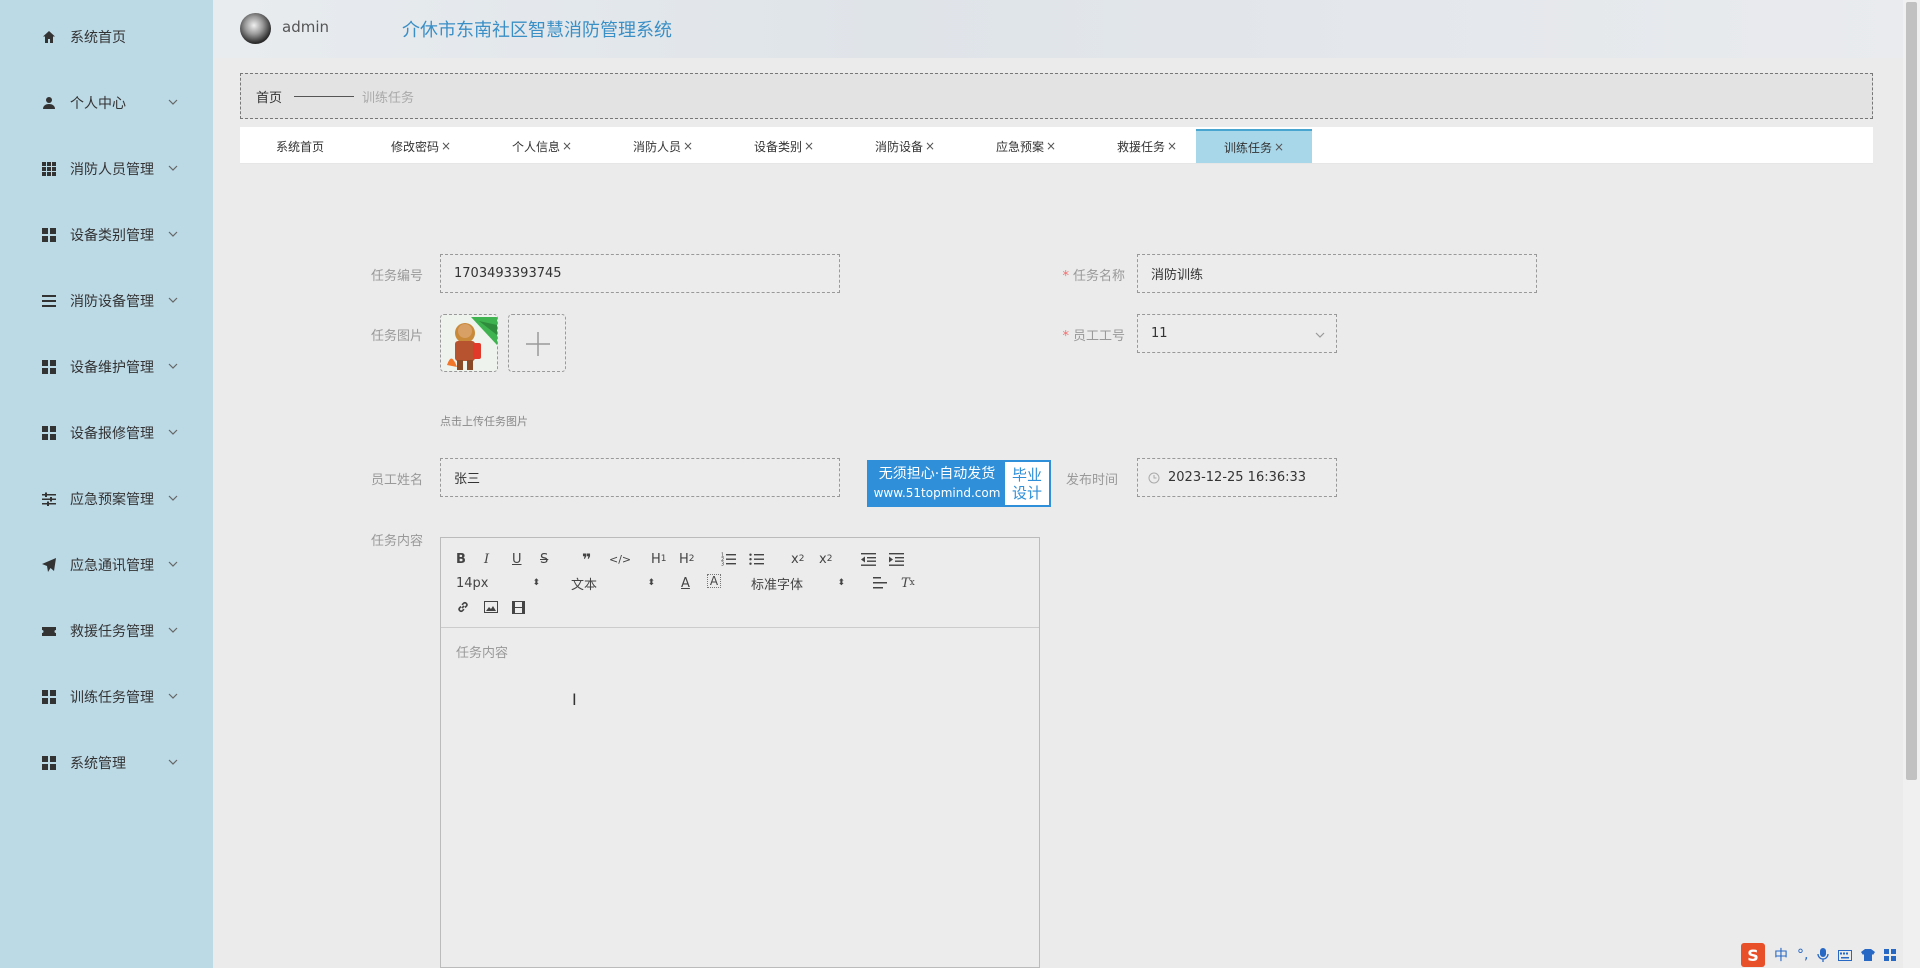 The width and height of the screenshot is (1920, 968). What do you see at coordinates (106, 433) in the screenshot?
I see `sidebar-item-repair: 设备报修管理` at bounding box center [106, 433].